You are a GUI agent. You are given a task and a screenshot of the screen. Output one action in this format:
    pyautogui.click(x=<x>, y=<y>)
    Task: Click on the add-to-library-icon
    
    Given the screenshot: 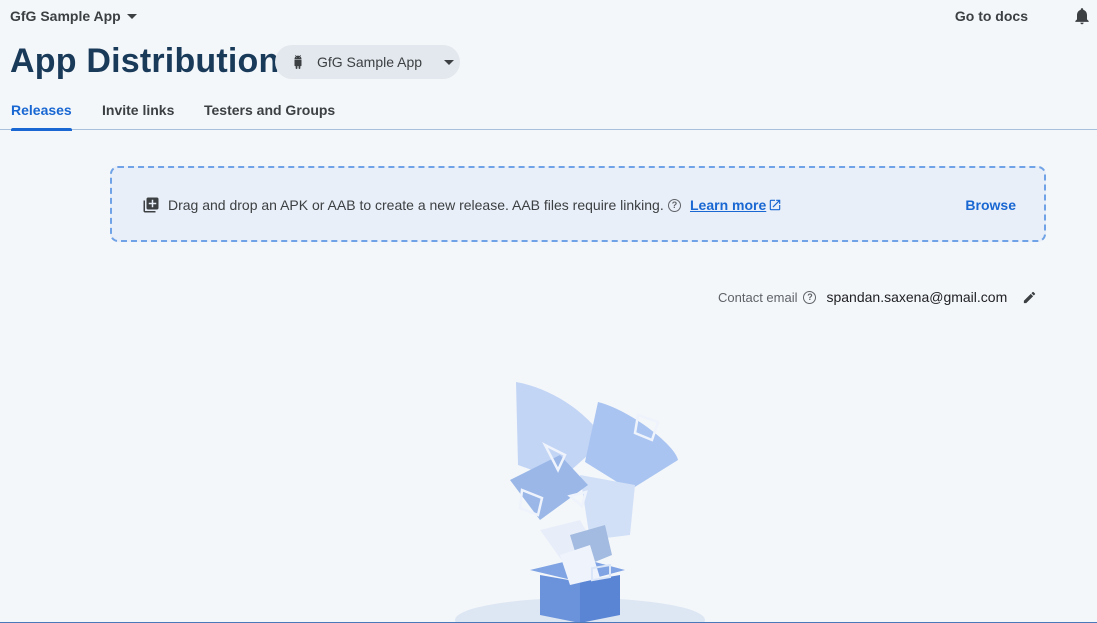 What is the action you would take?
    pyautogui.click(x=151, y=205)
    